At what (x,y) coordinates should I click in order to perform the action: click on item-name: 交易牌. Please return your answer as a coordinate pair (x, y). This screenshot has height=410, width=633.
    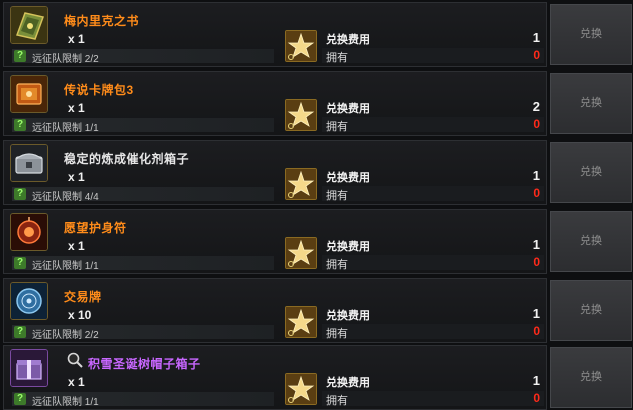
    Looking at the image, I should click on (83, 297).